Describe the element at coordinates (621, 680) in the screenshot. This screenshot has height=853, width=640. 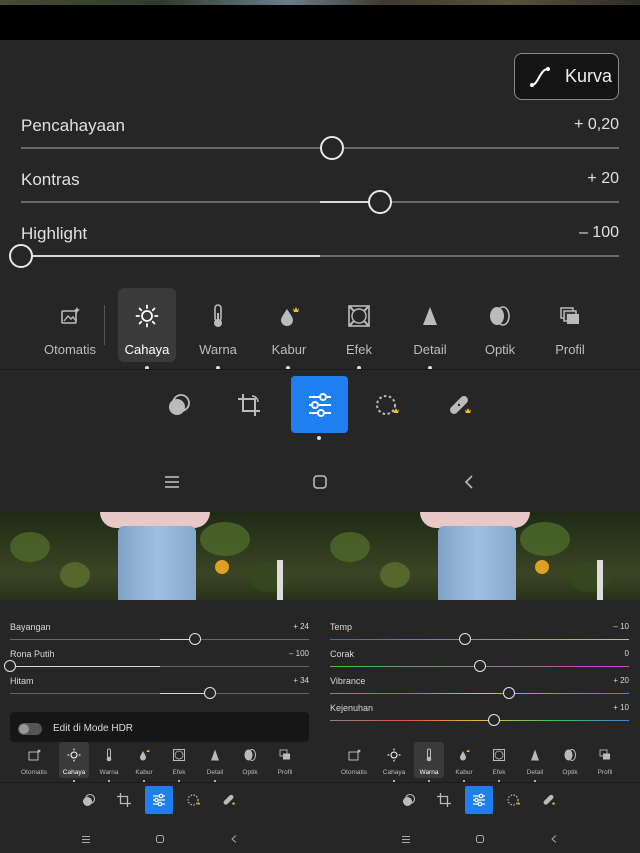
I see `slider-value: + 20` at that location.